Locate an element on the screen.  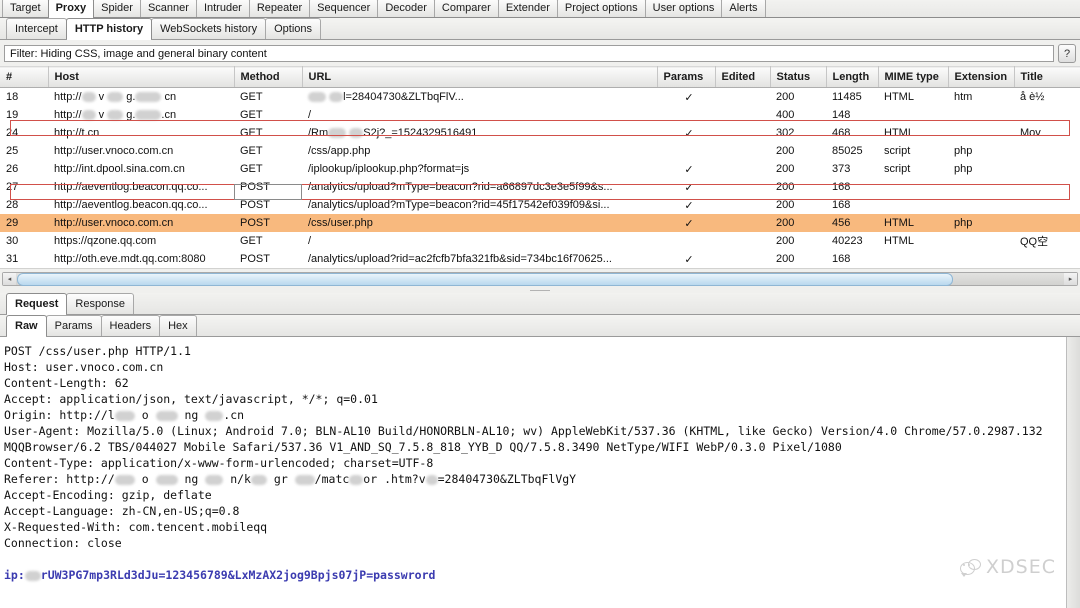
help-icon: ? is located at coordinates (1067, 53).